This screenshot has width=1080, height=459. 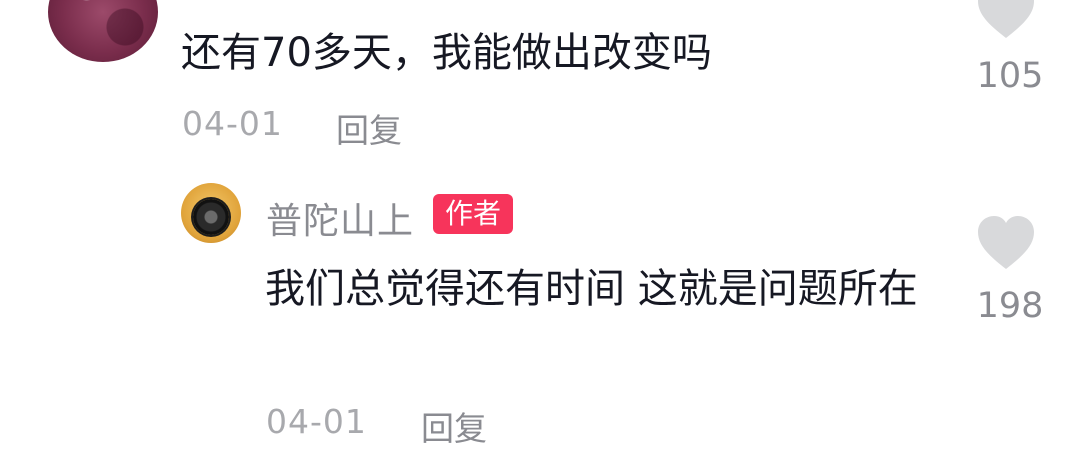 I want to click on avatar-disk, so click(x=211, y=217).